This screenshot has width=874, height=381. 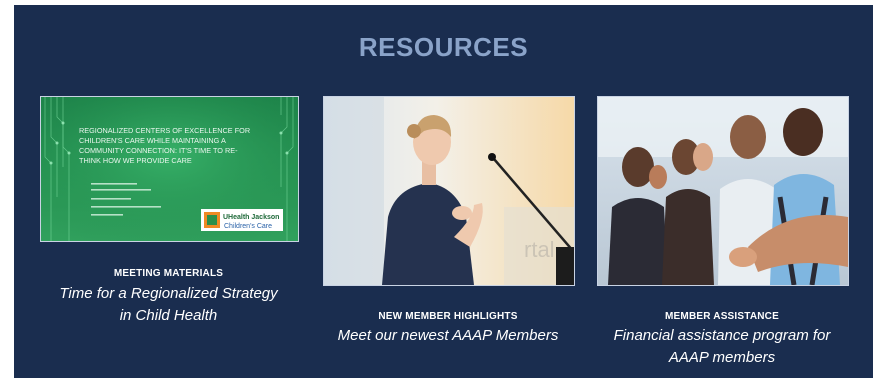 I want to click on card-label: MEMBER ASSISTANCE, so click(x=722, y=316).